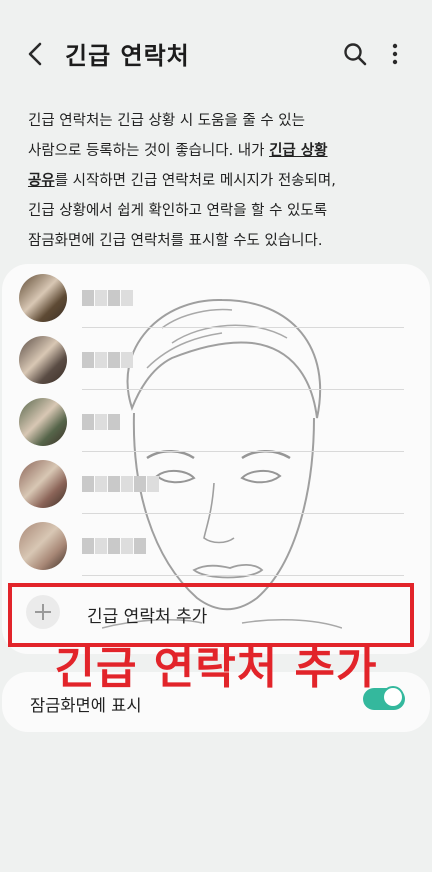 The width and height of the screenshot is (432, 872). I want to click on desc-line-2: 사람으로 등록하는 것이 좋습니다. 내가 긴급 상황, so click(223, 151).